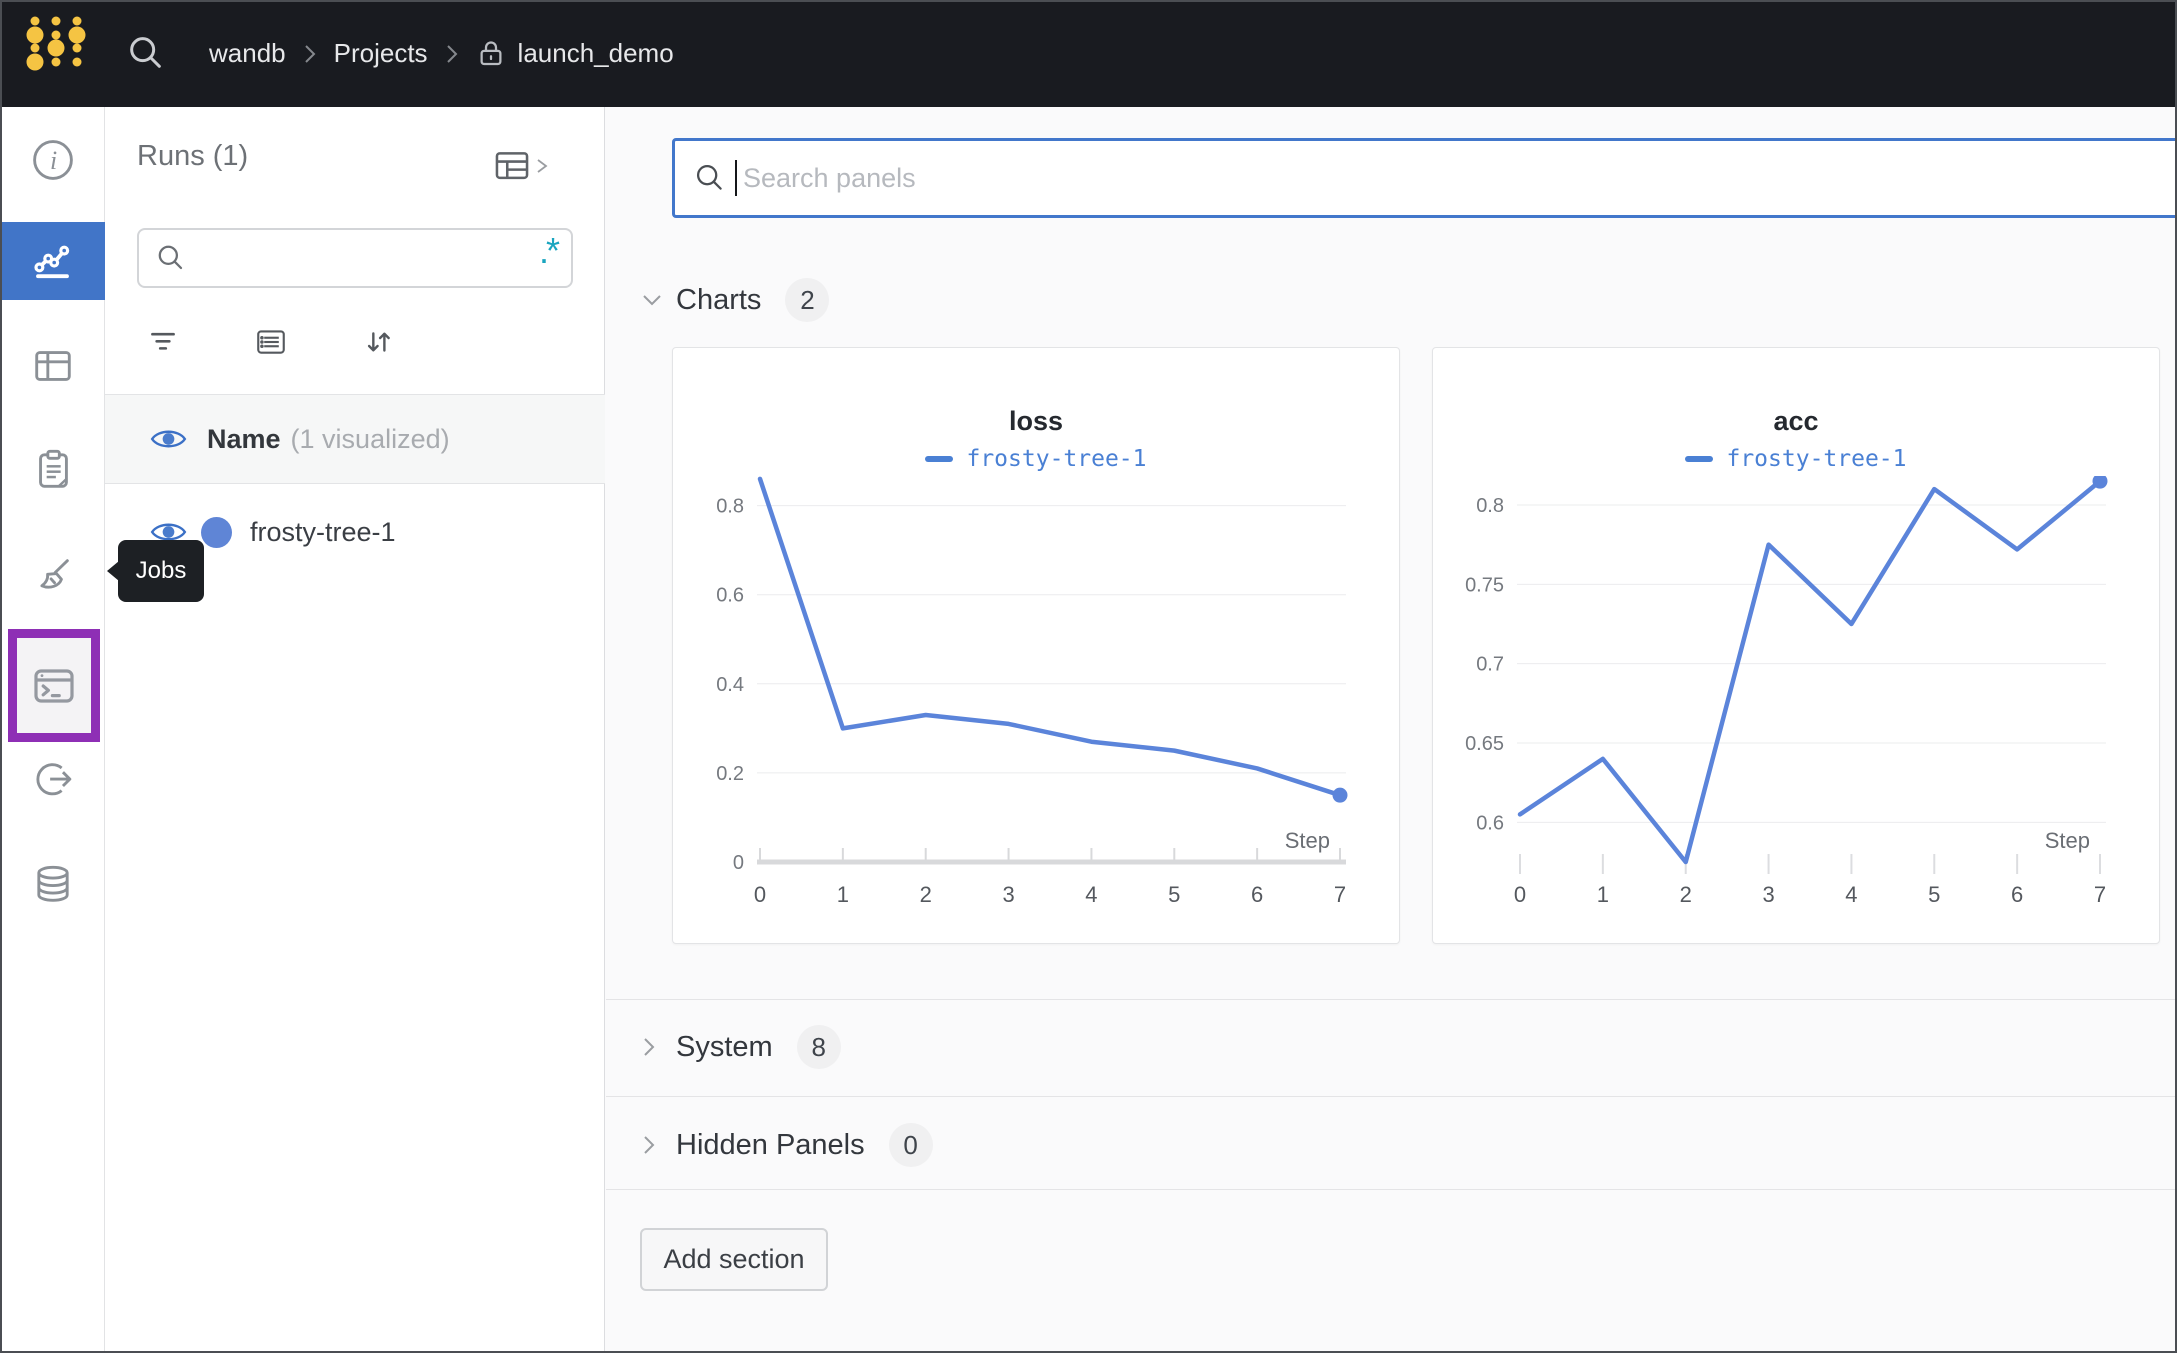 Image resolution: width=2177 pixels, height=1353 pixels. Describe the element at coordinates (193, 156) in the screenshot. I see `runs-panel-title: Runs (1)` at that location.